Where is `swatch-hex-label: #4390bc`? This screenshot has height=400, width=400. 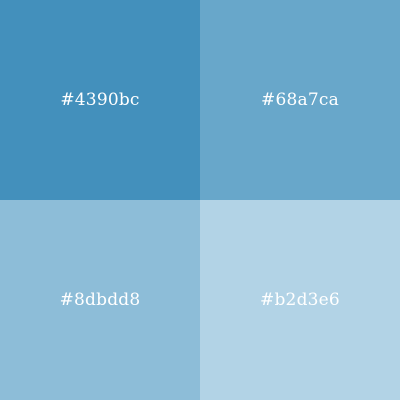 swatch-hex-label: #4390bc is located at coordinates (100, 100).